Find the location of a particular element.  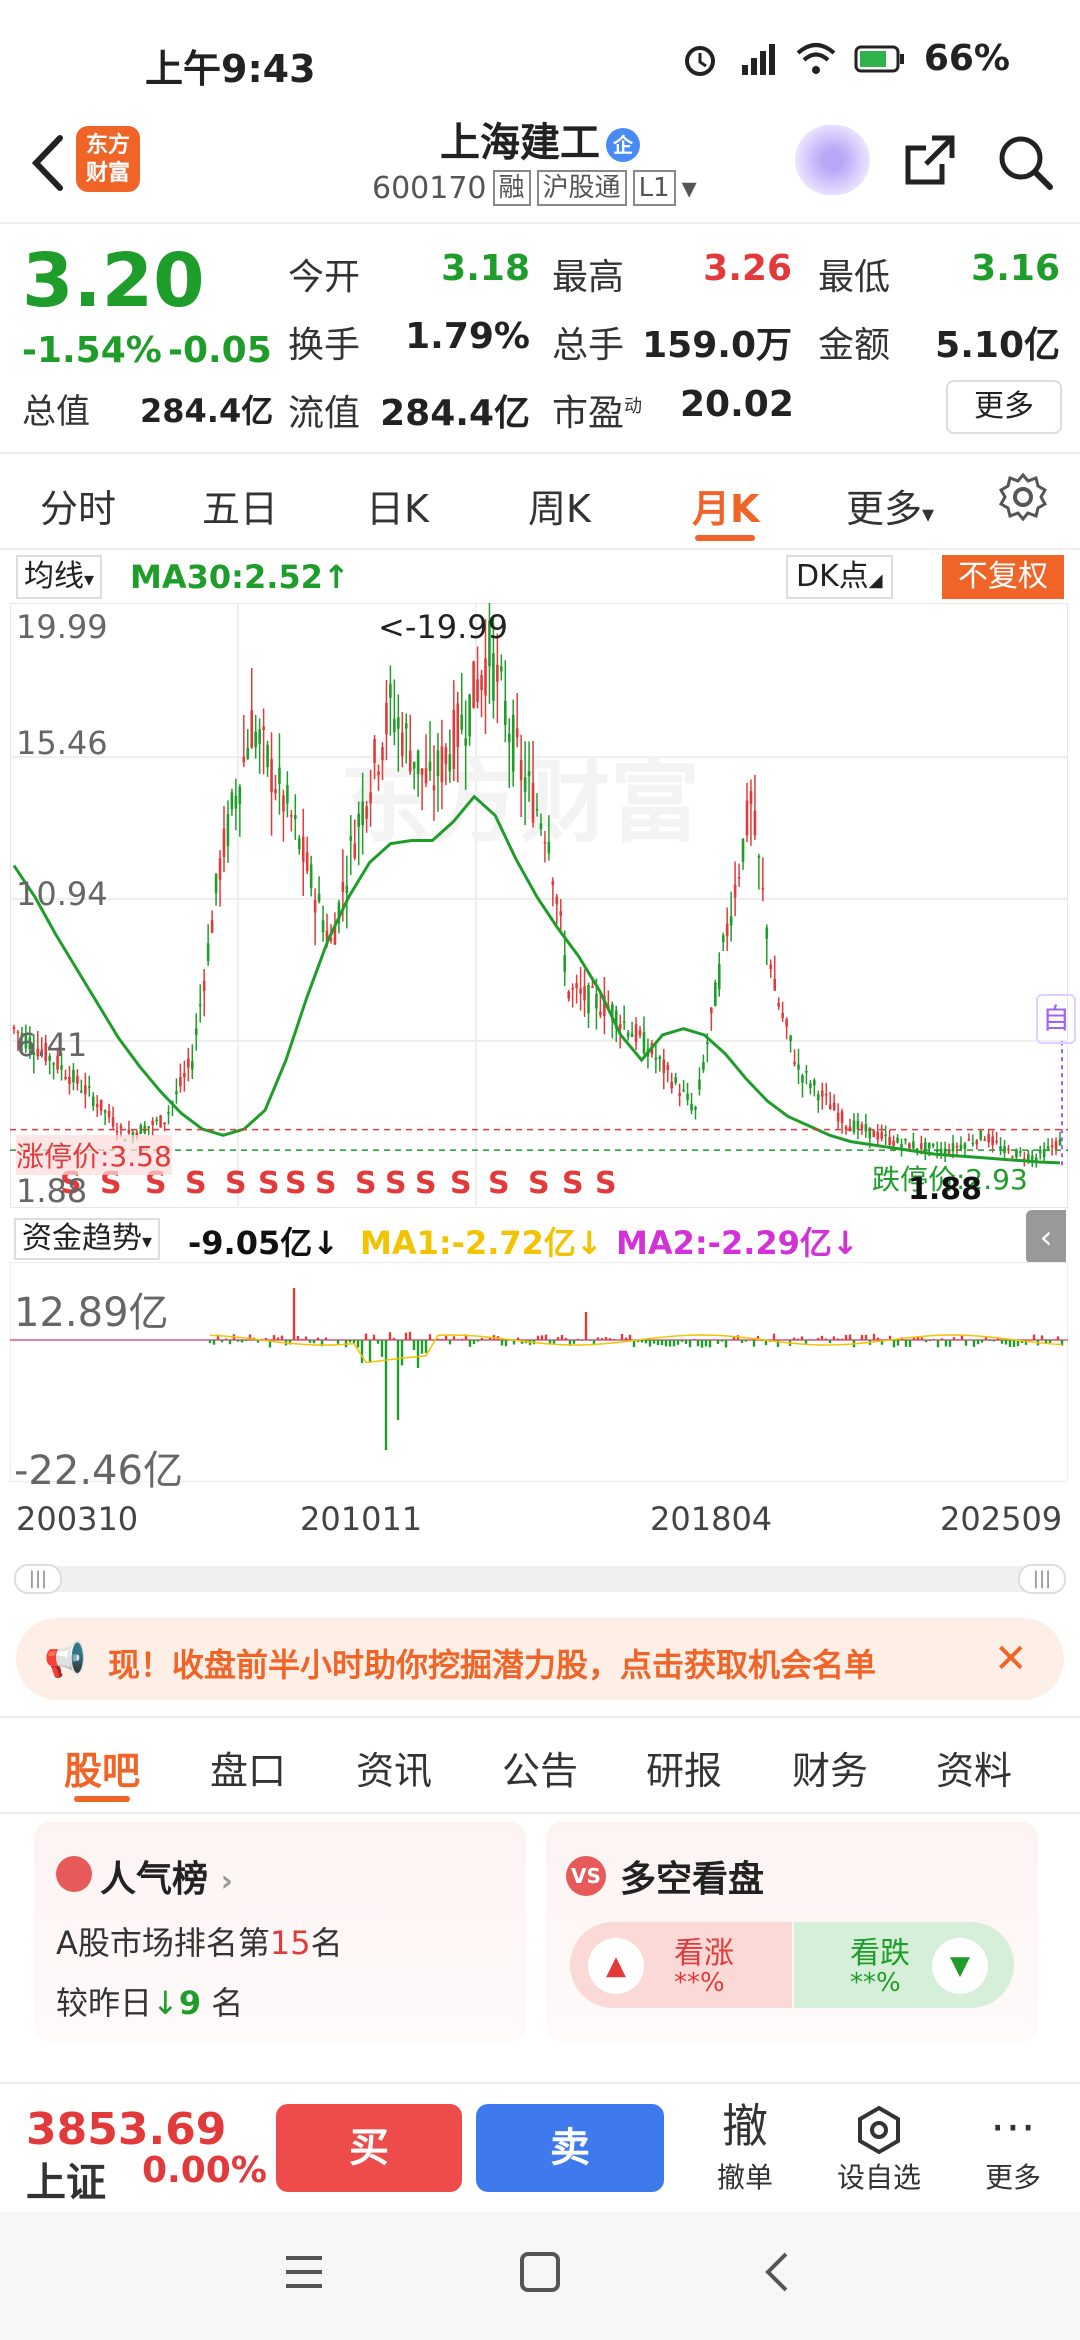

x-tick: 200310 is located at coordinates (77, 1519).